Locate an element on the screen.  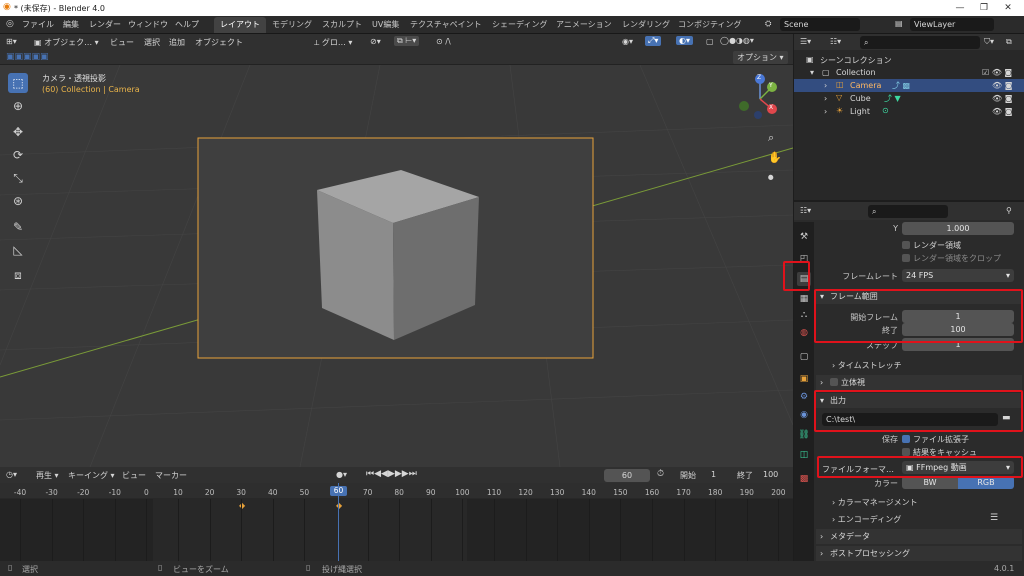
file-extension-checkbox: ファイル拡張子 is located at coordinates (935, 439).